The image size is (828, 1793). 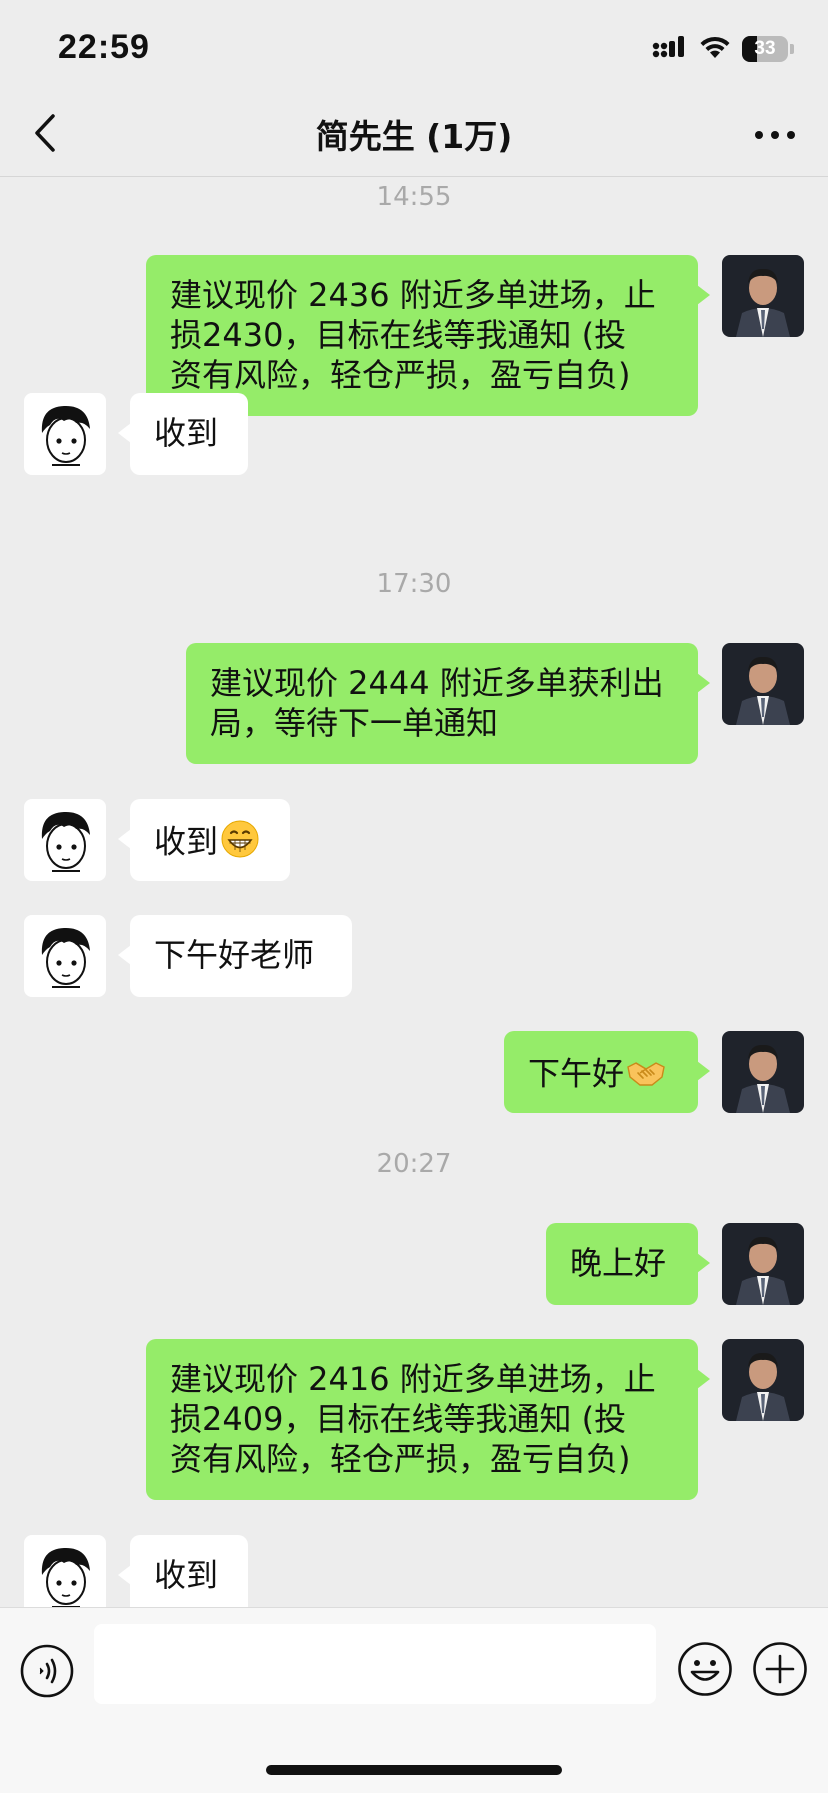 I want to click on message-text-line: 建议现价 2436 附近多单进场，止, so click(x=413, y=295).